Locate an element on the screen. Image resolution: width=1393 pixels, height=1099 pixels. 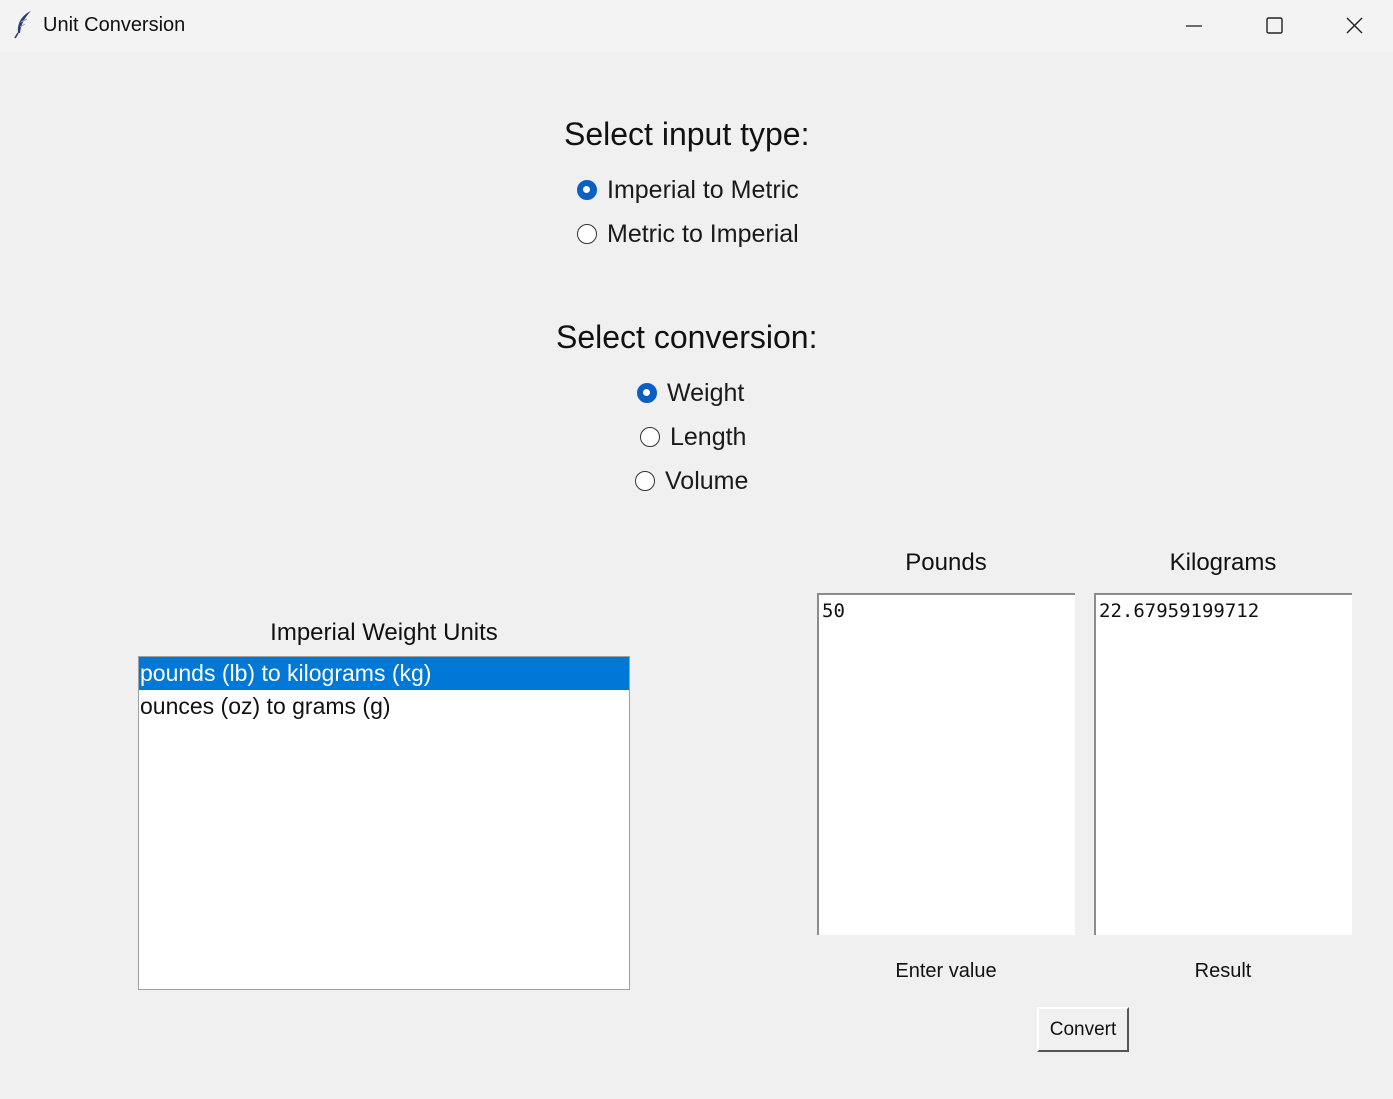
radio-label: Imperial to Metric is located at coordinates (703, 189).